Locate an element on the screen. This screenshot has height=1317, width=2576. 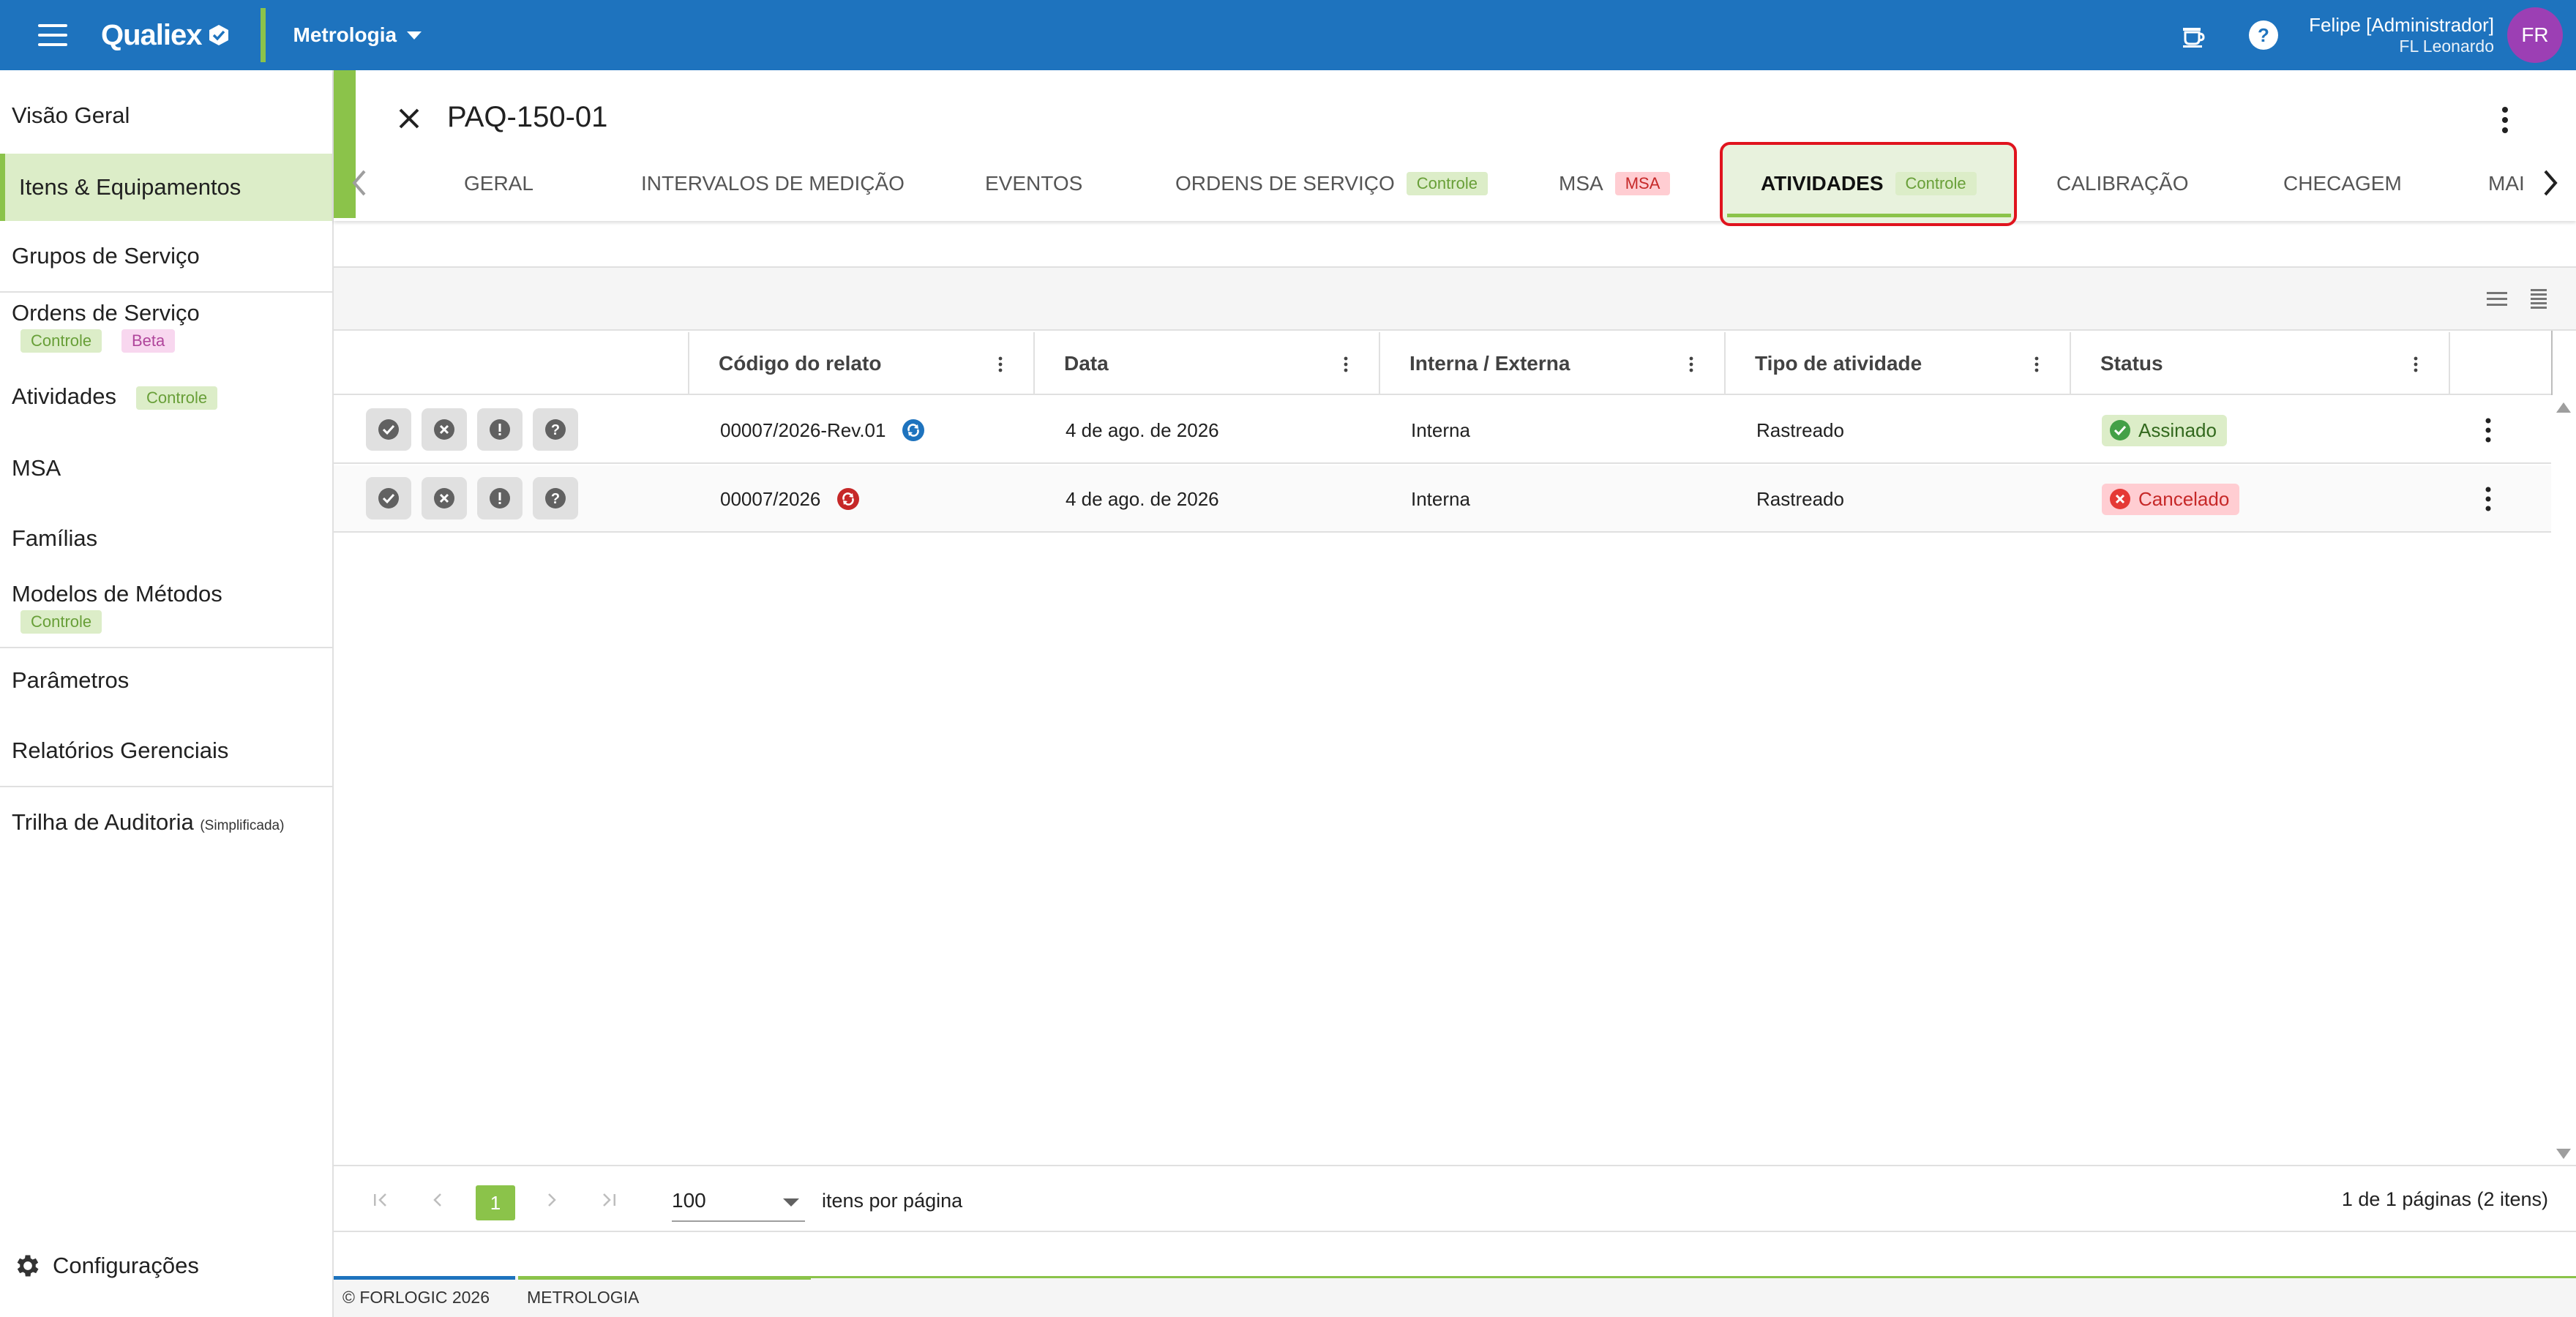
cell-data: 4 de ago. de 2026 is located at coordinates (1142, 430).